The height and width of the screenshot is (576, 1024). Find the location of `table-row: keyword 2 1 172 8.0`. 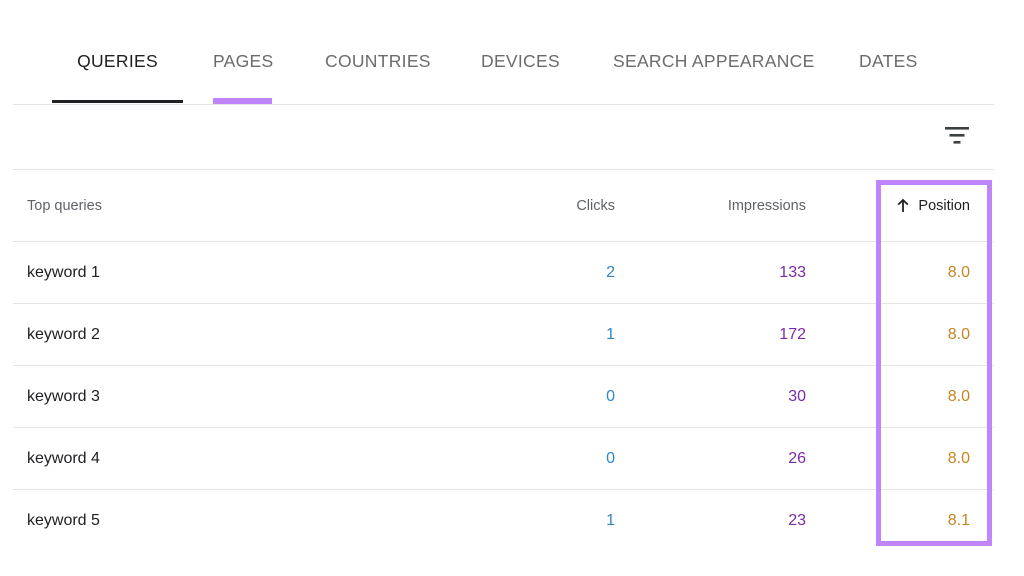

table-row: keyword 2 1 172 8.0 is located at coordinates (503, 335).